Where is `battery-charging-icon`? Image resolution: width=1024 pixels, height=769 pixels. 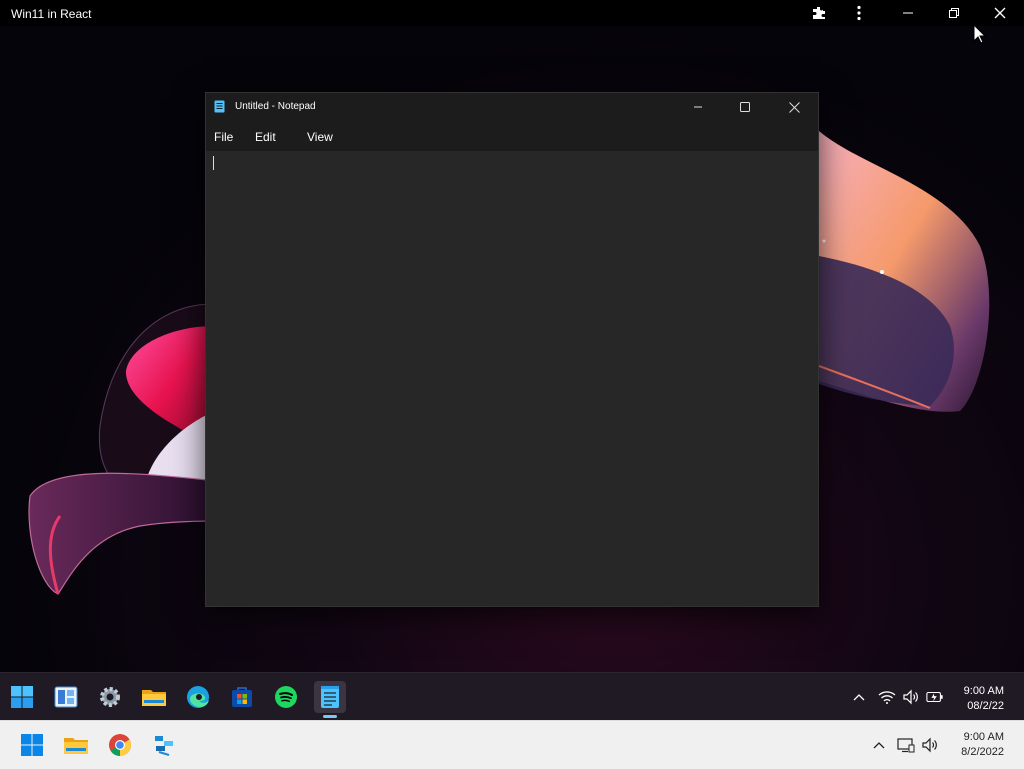 battery-charging-icon is located at coordinates (934, 697).